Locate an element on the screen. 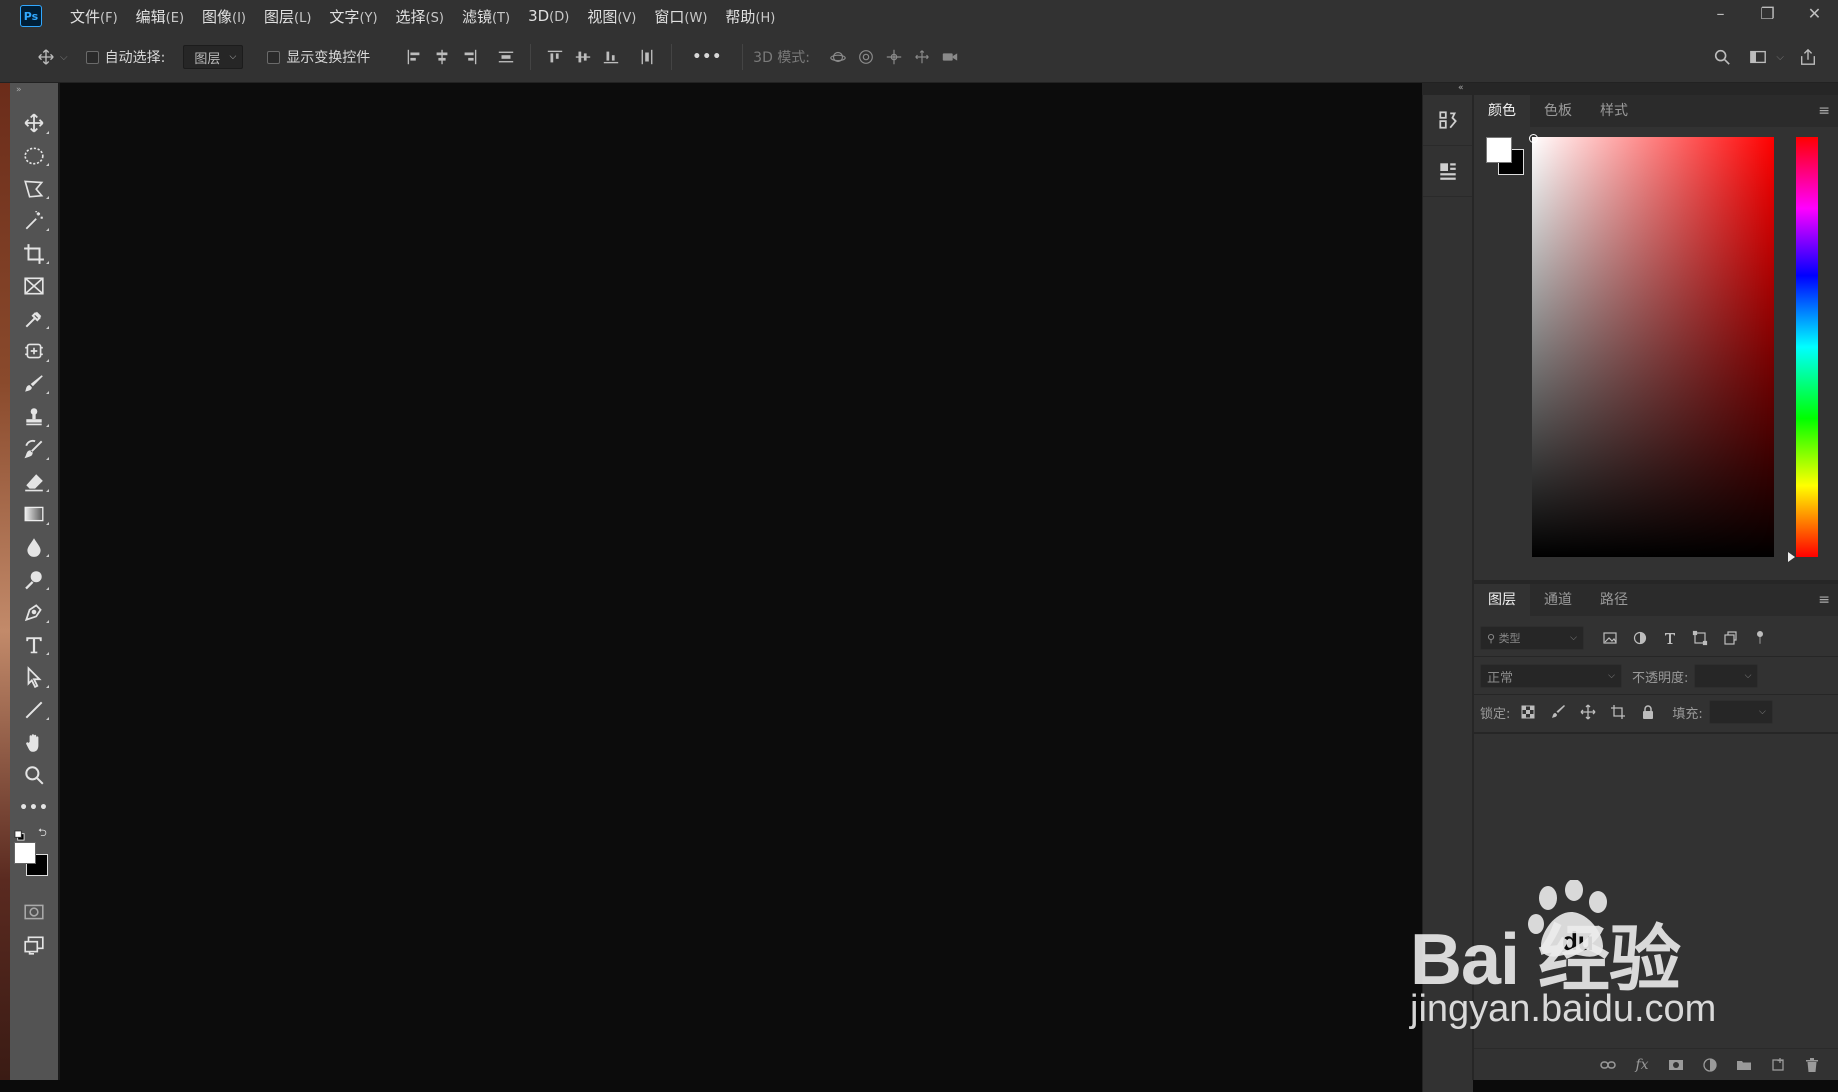 This screenshot has width=1838, height=1092. align-horizontal-center-icon is located at coordinates (442, 57).